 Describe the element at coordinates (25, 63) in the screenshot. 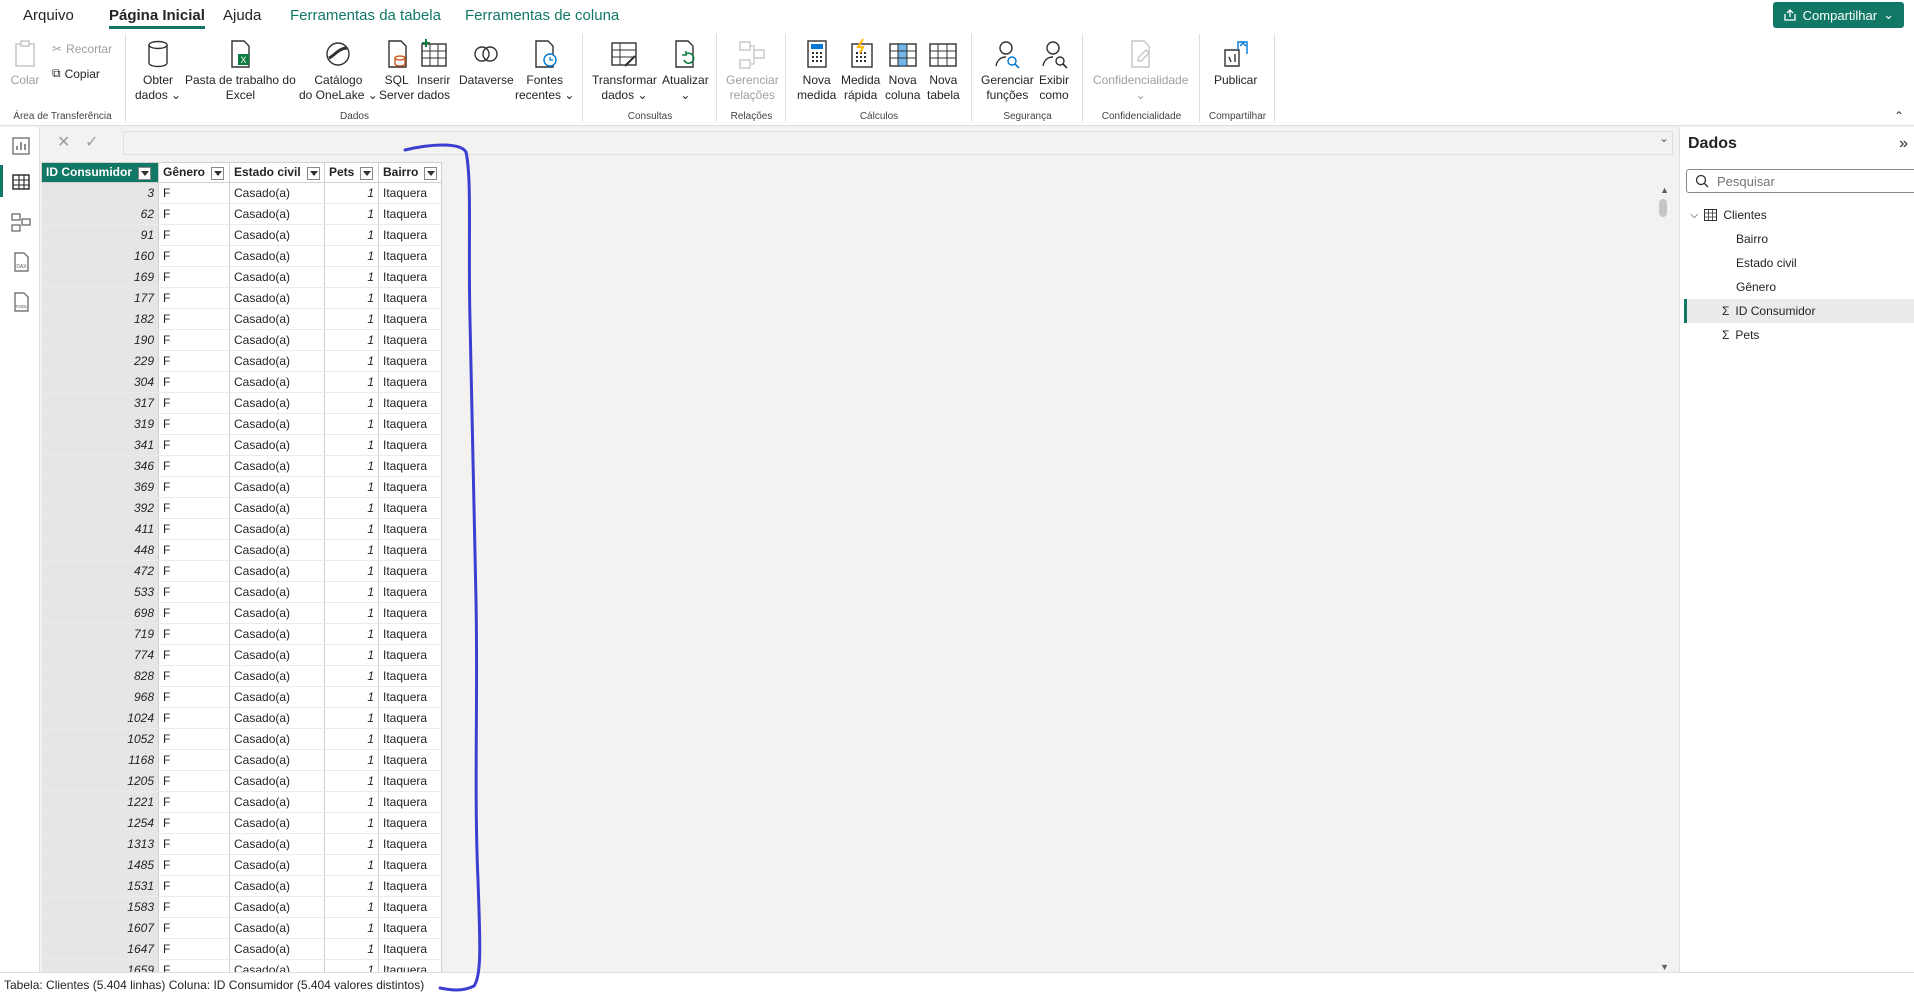

I see `paste-button: Colar` at that location.